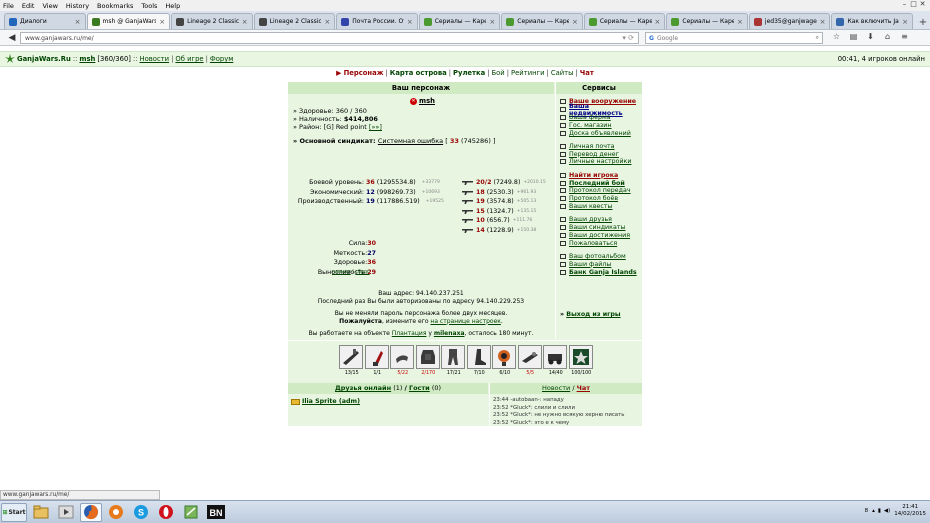 This screenshot has width=930, height=523. What do you see at coordinates (601, 272) in the screenshot?
I see `service-item: Банк Ganja Islands` at bounding box center [601, 272].